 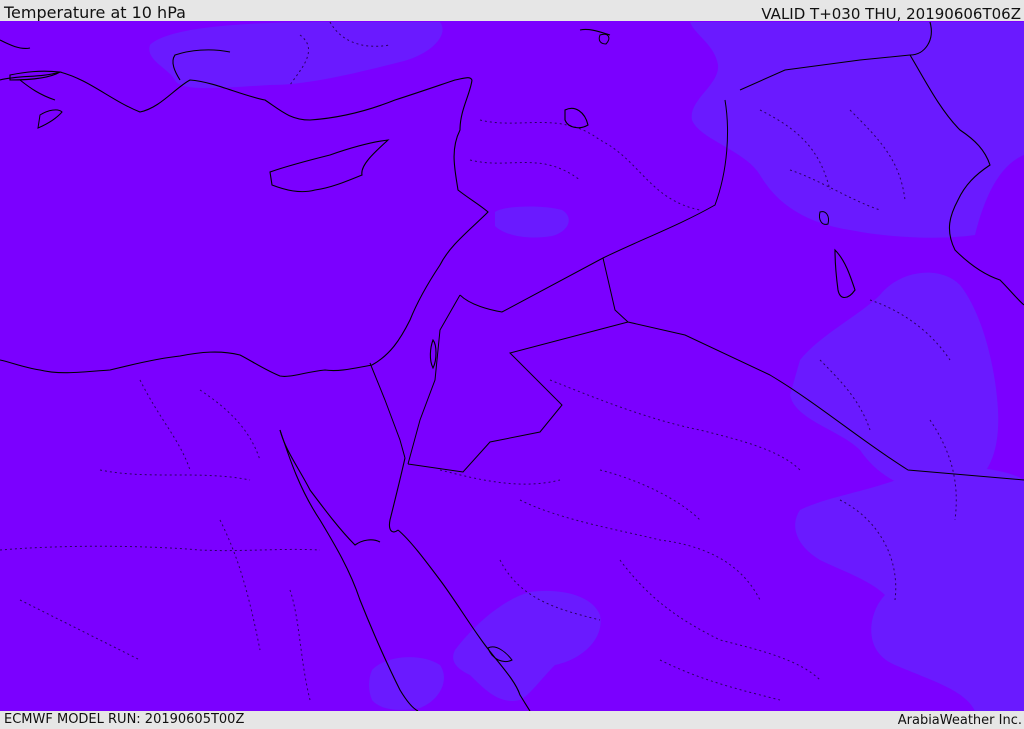 What do you see at coordinates (95, 12) in the screenshot?
I see `map-title: Temperature at 10 hPa` at bounding box center [95, 12].